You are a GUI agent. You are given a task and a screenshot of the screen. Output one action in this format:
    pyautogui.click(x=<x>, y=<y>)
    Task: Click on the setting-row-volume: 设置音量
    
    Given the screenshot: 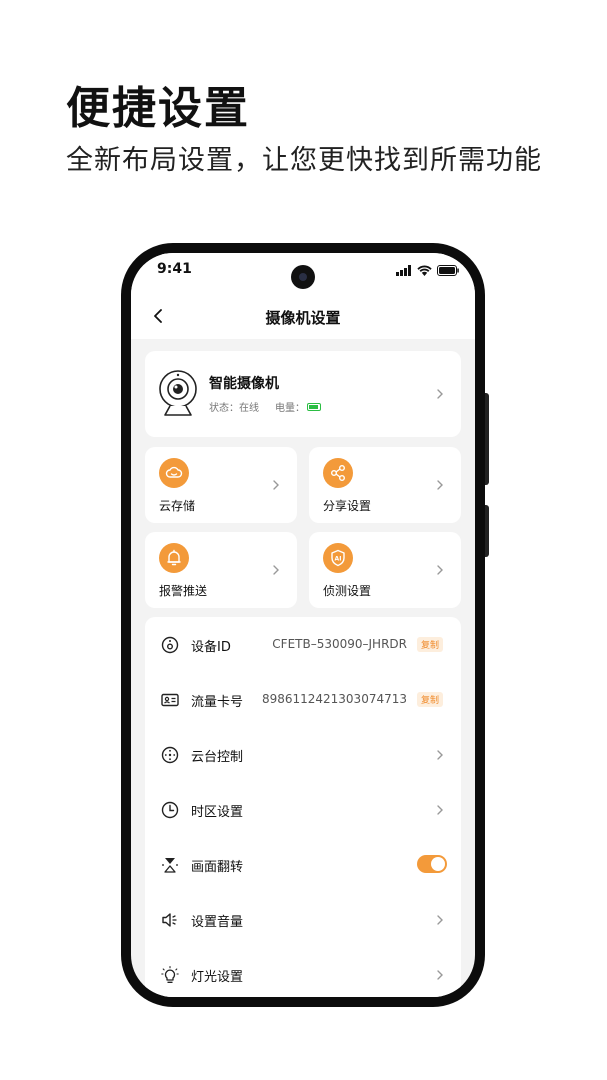 What is the action you would take?
    pyautogui.click(x=303, y=919)
    